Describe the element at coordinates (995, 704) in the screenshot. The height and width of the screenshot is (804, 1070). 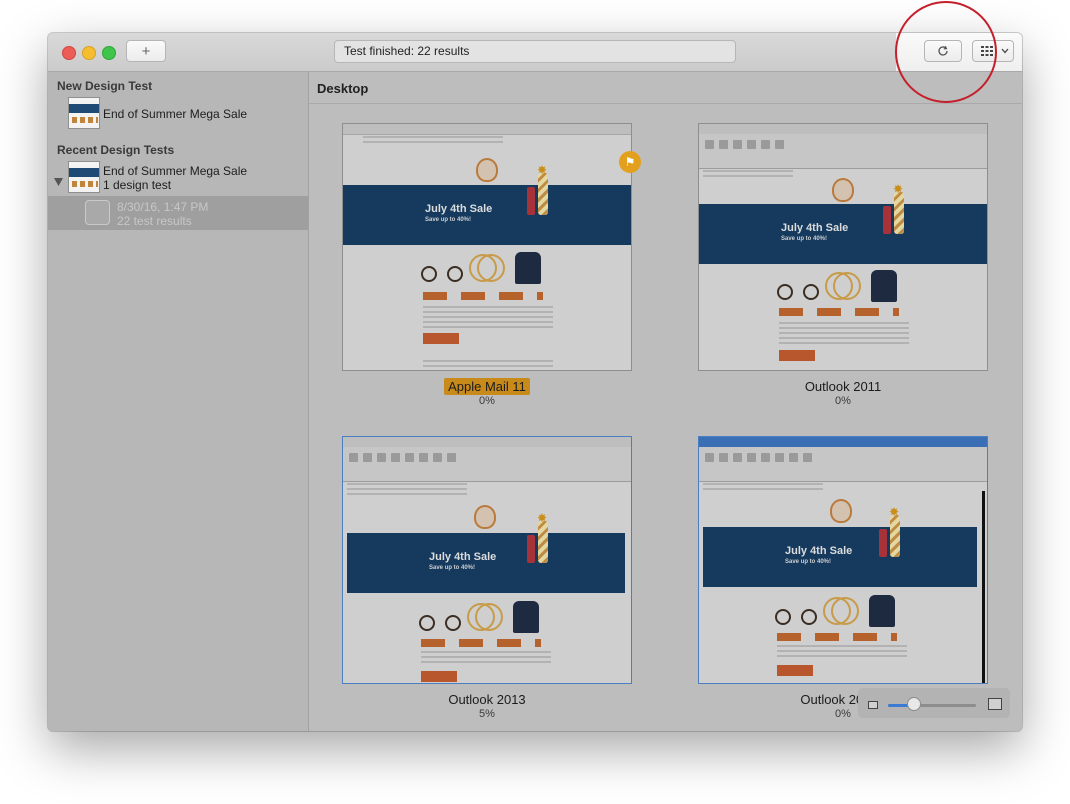
I see `large-thumbnail-icon` at that location.